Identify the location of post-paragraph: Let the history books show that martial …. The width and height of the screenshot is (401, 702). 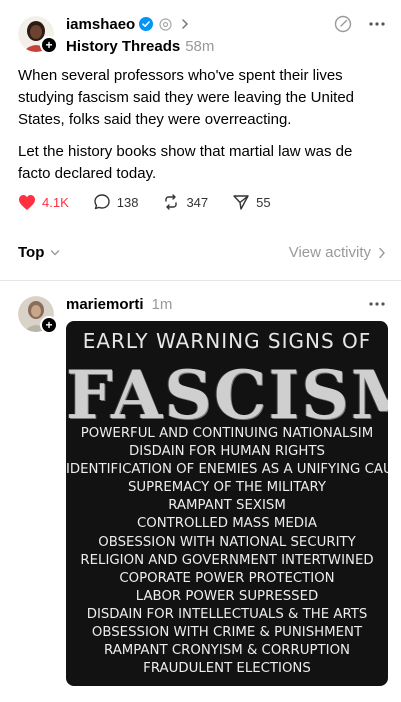
(185, 162).